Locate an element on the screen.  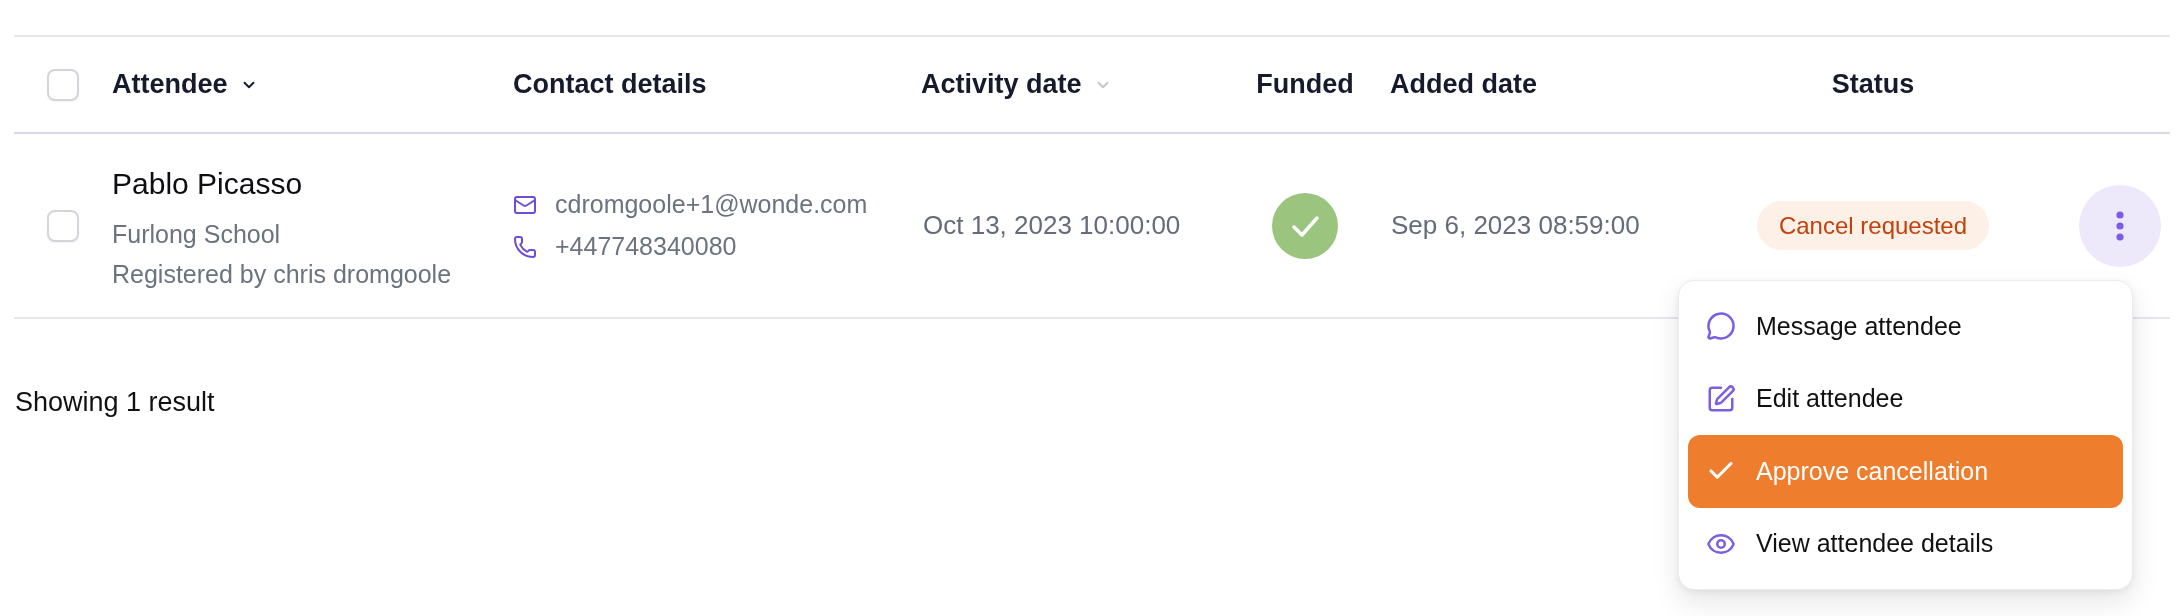
email-address: cdromgoole+1@wonde.com is located at coordinates (711, 204).